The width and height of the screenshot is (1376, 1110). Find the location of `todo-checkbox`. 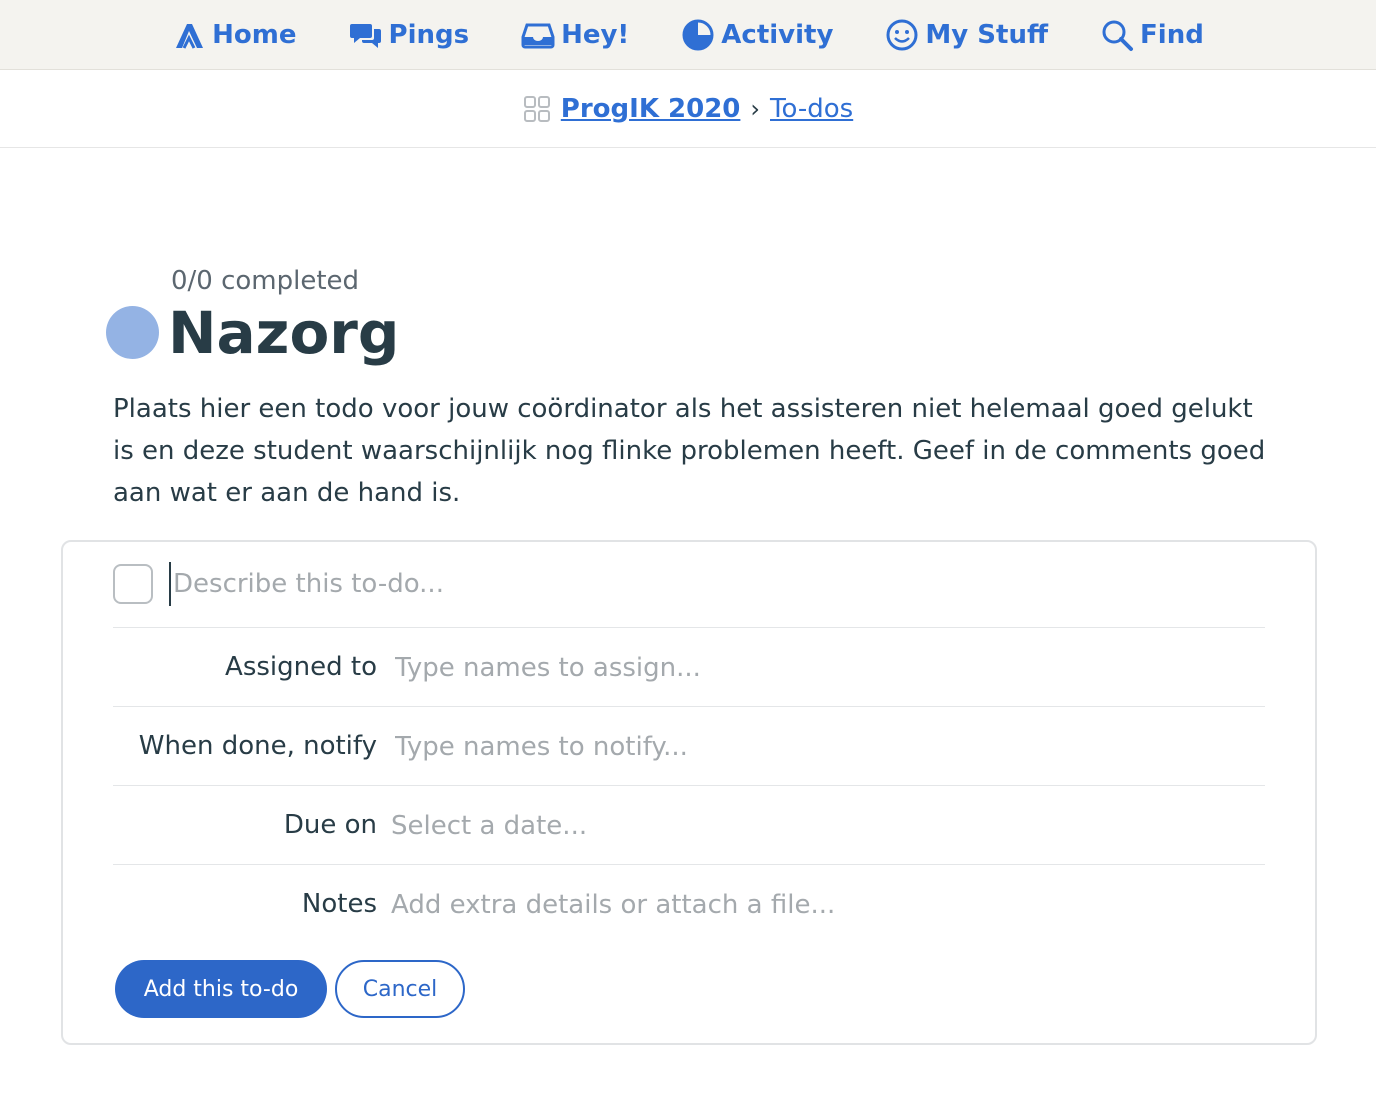

todo-checkbox is located at coordinates (133, 584).